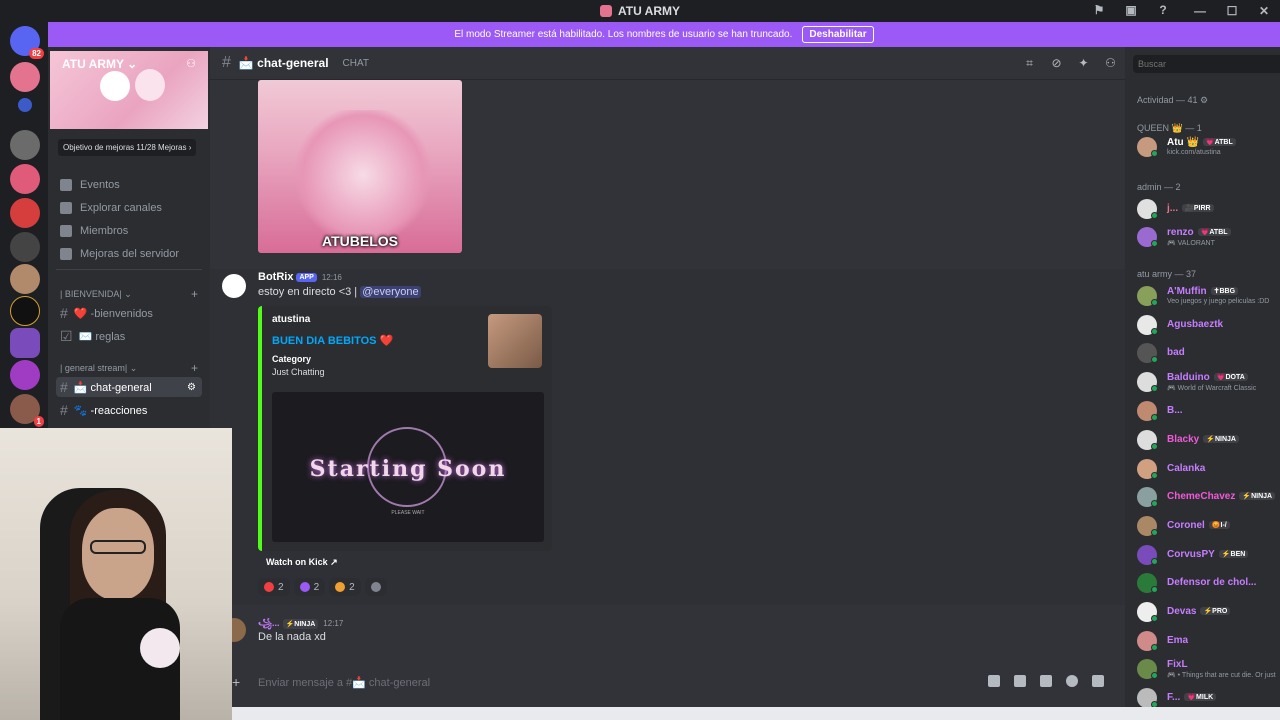 The image size is (1280, 720). Describe the element at coordinates (276, 277) in the screenshot. I see `author-name: BotRix` at that location.